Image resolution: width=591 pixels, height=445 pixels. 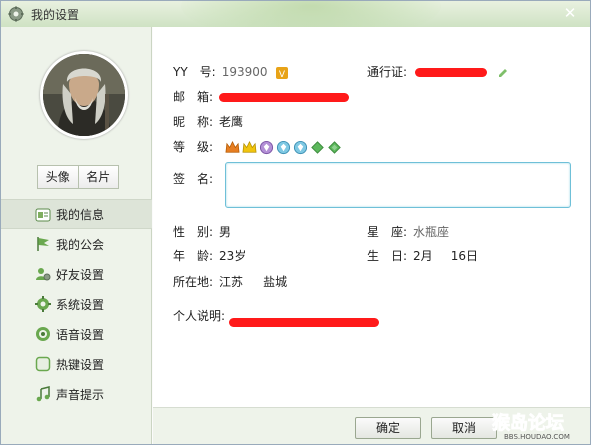 What do you see at coordinates (199, 316) in the screenshot?
I see `bio-label: 个人说明:` at bounding box center [199, 316].